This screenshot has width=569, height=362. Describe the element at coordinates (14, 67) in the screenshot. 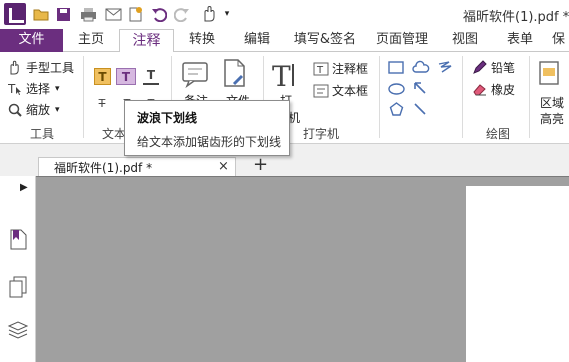

I see `hand-tool-icon` at that location.